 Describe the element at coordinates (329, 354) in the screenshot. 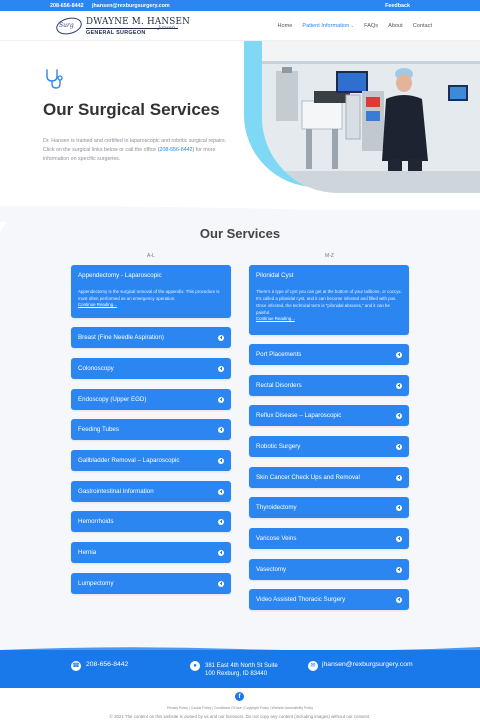

I see `service-card-port-placements: Port Placements` at that location.